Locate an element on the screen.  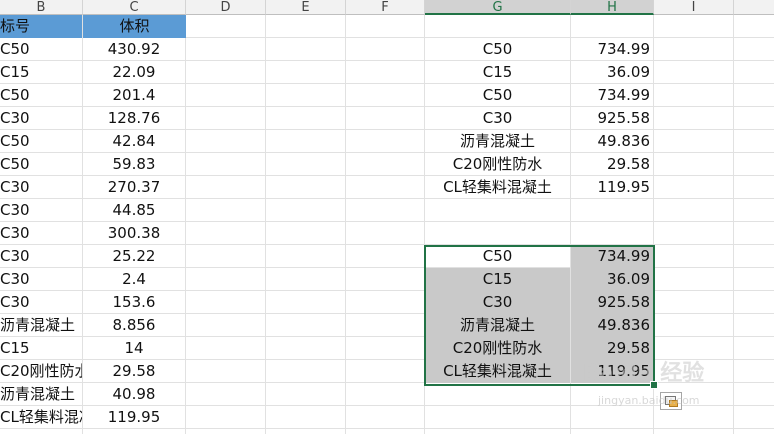
cell-c: 29.58 is located at coordinates (134, 371).